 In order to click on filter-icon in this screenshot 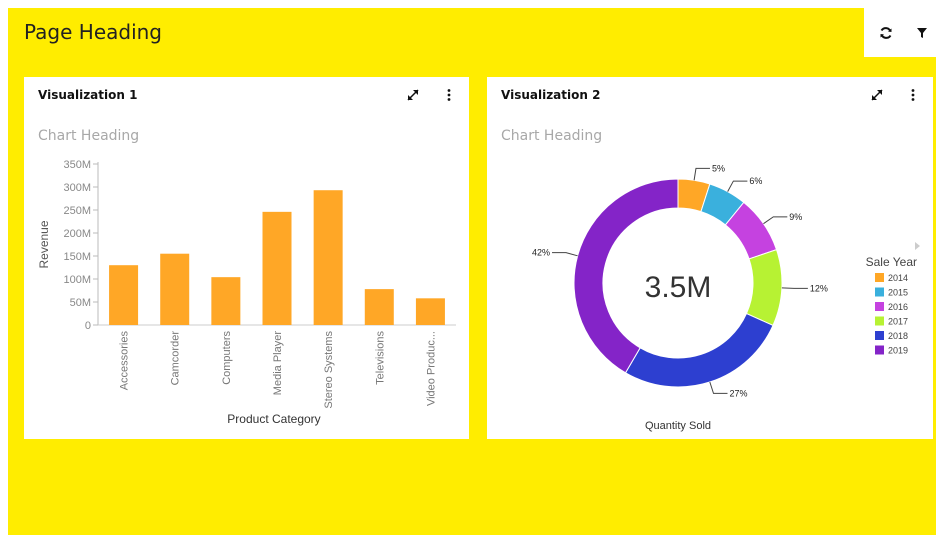, I will do `click(922, 33)`.